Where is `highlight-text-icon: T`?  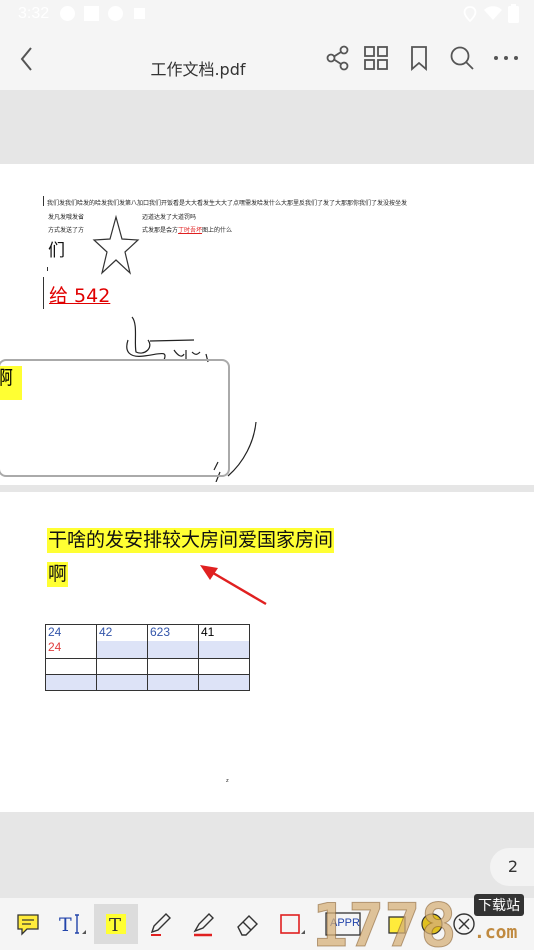
highlight-text-icon: T is located at coordinates (116, 925).